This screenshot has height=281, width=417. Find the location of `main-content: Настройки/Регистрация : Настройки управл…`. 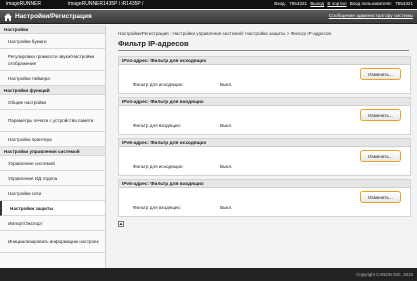

main-content: Настройки/Регистрация : Настройки управл… is located at coordinates (261, 39).